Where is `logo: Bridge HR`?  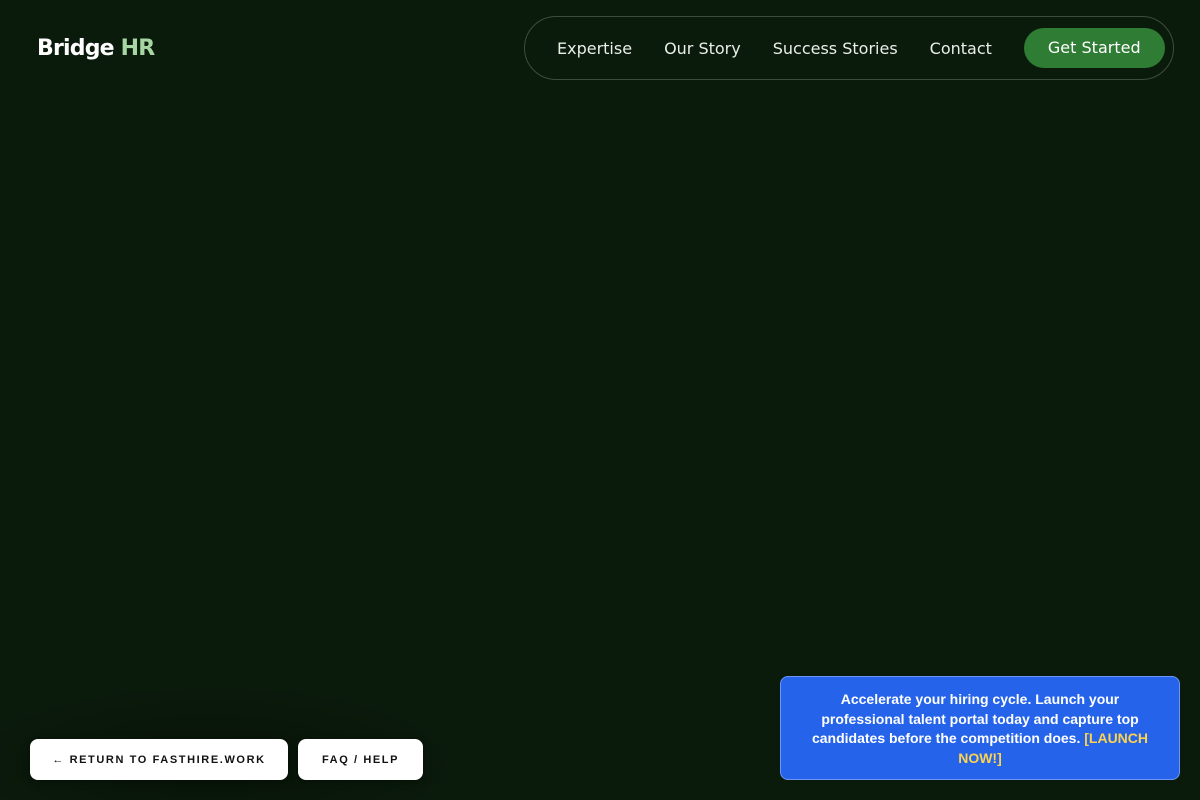
logo: Bridge HR is located at coordinates (96, 49).